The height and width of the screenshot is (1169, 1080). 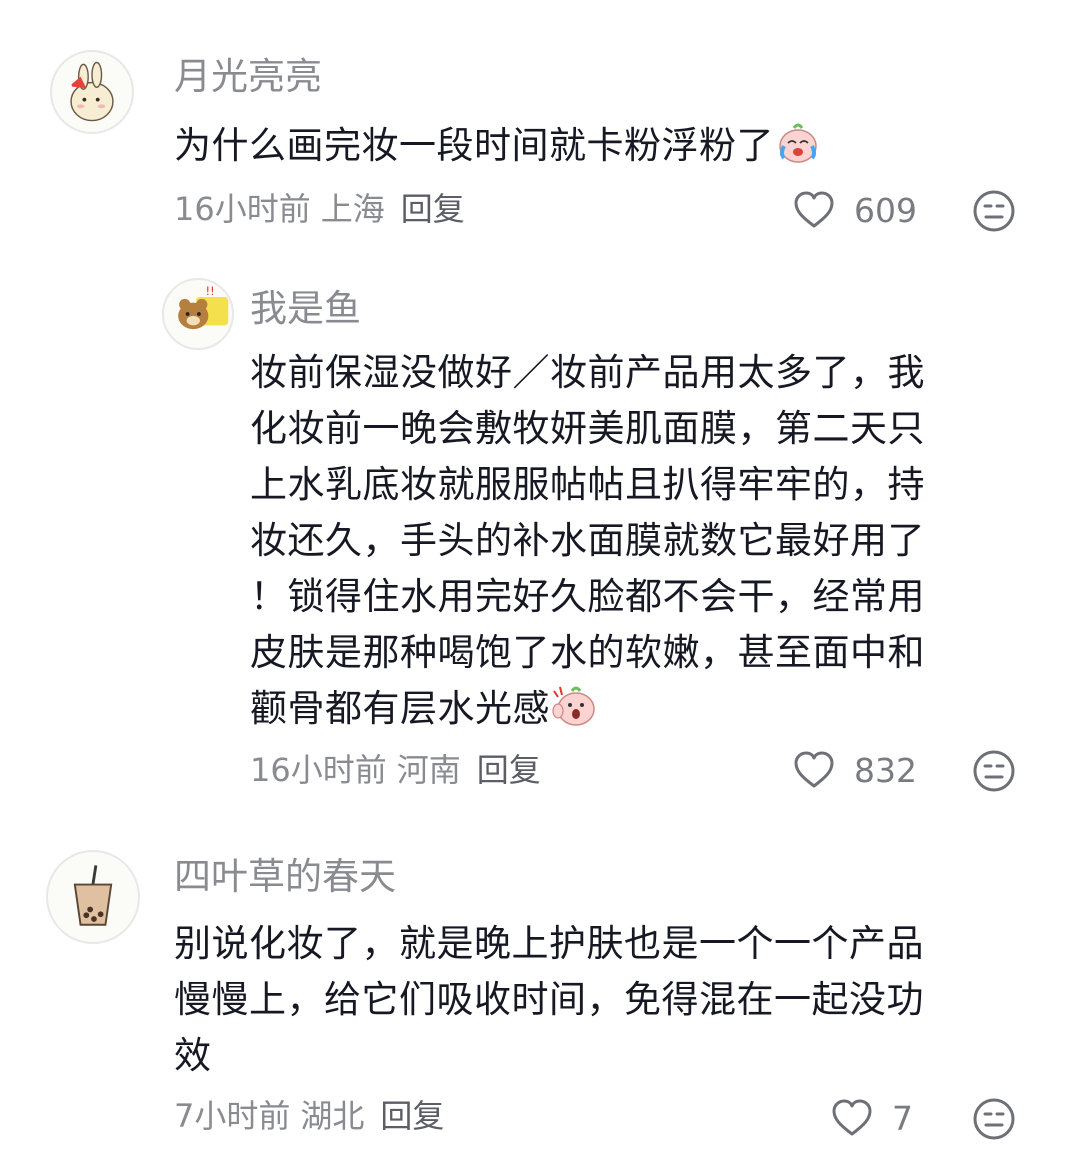 I want to click on bubble-tea-icon, so click(x=93, y=895).